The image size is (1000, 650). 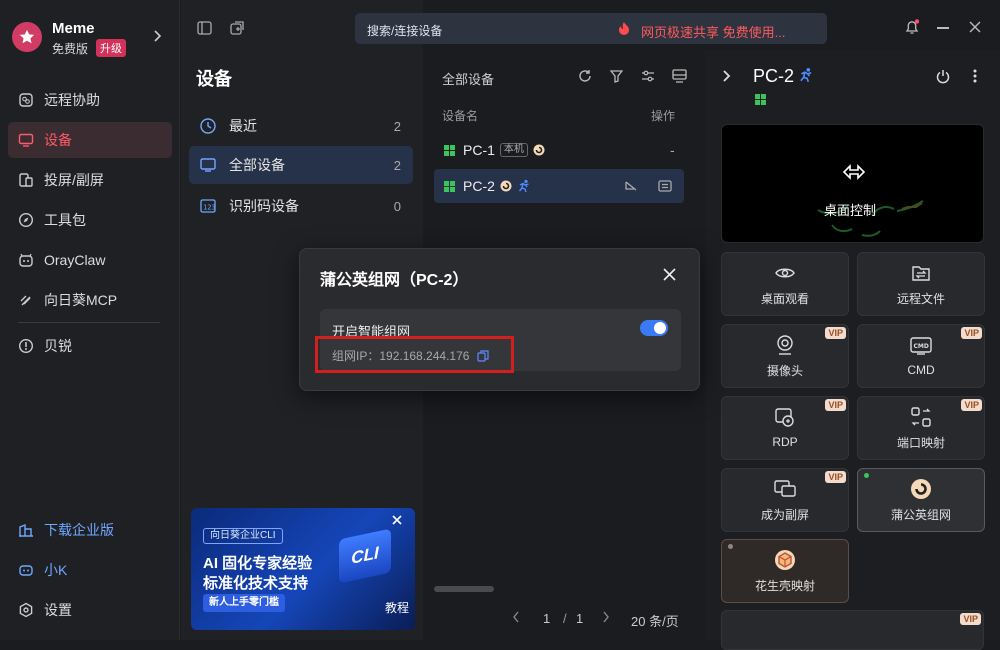 I want to click on beirui-icon, so click(x=26, y=346).